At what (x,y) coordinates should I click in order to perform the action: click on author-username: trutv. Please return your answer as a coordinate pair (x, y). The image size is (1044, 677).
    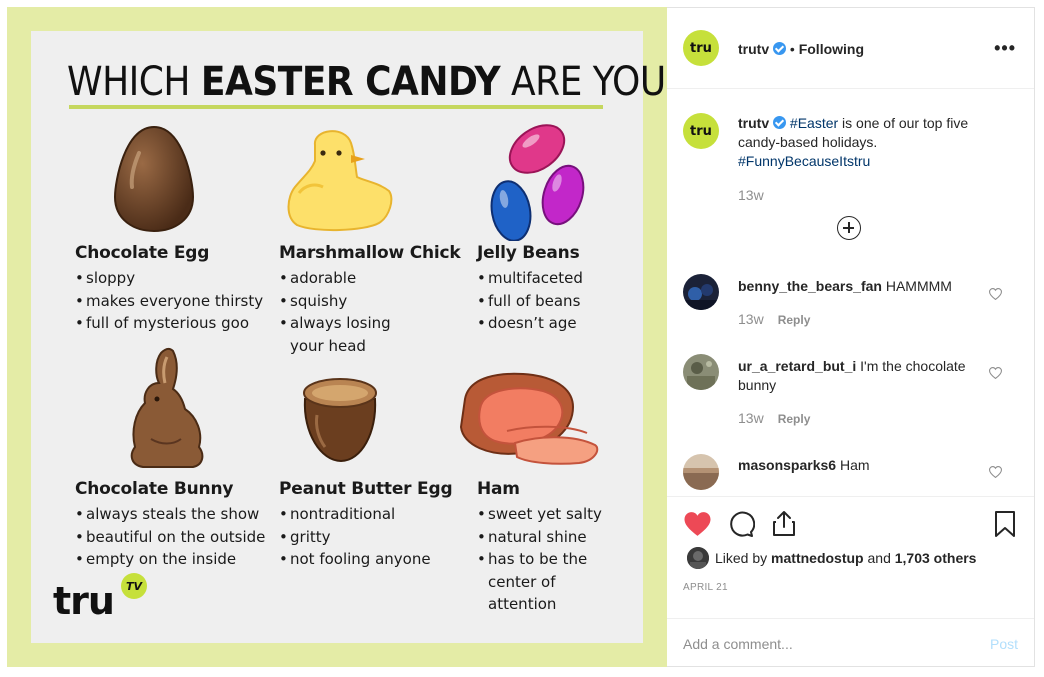
    Looking at the image, I should click on (753, 49).